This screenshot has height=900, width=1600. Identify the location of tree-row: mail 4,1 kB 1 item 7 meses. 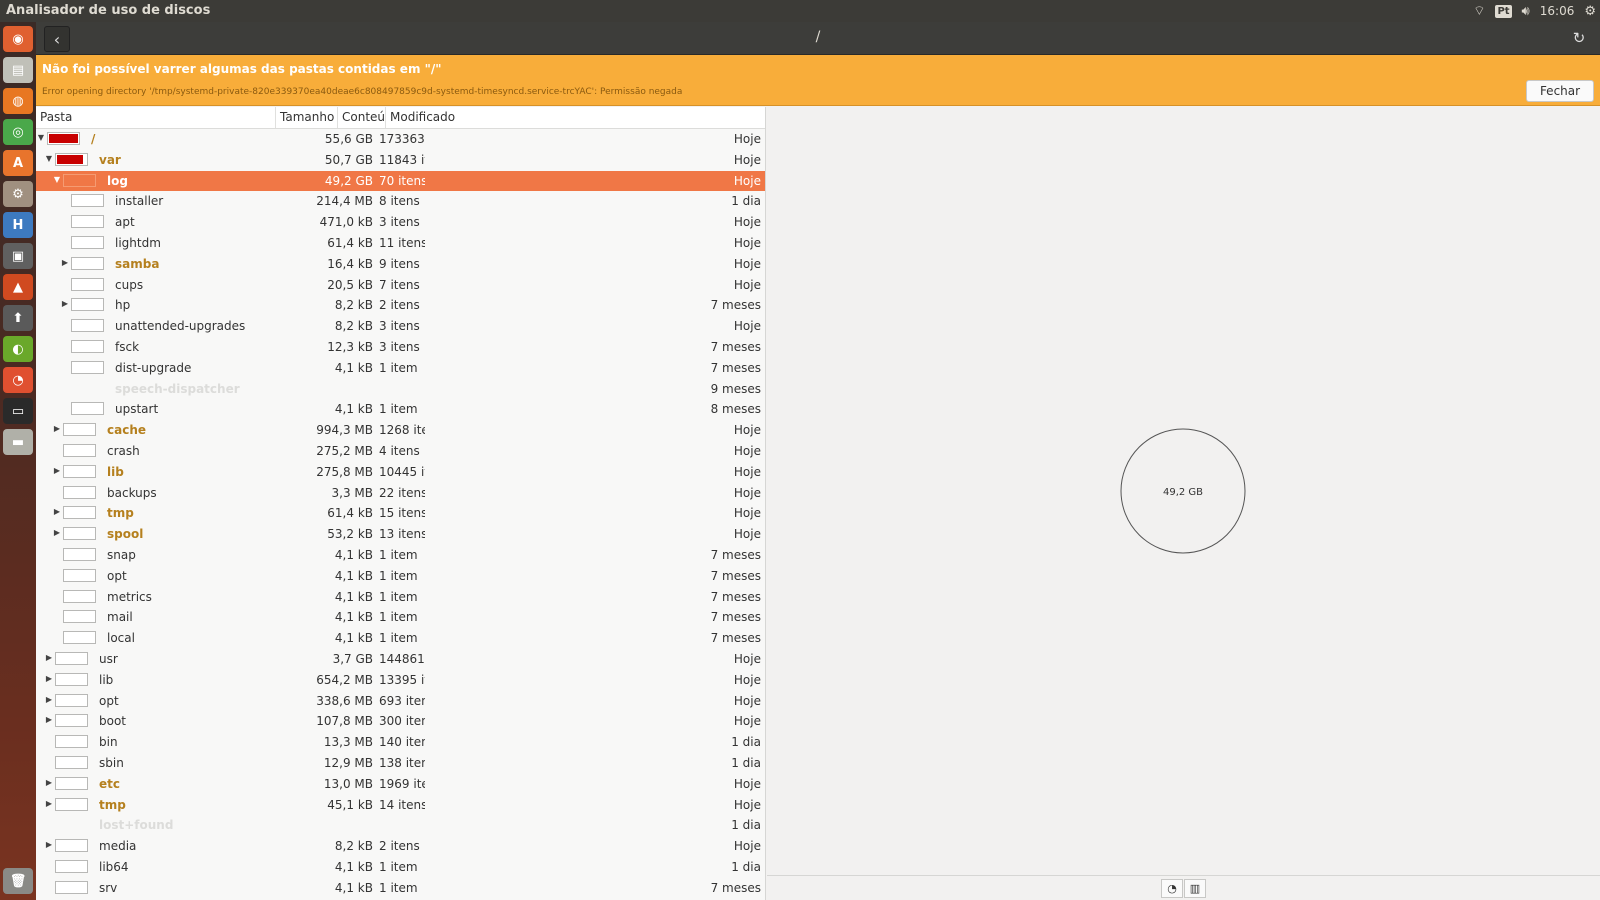
(400, 617).